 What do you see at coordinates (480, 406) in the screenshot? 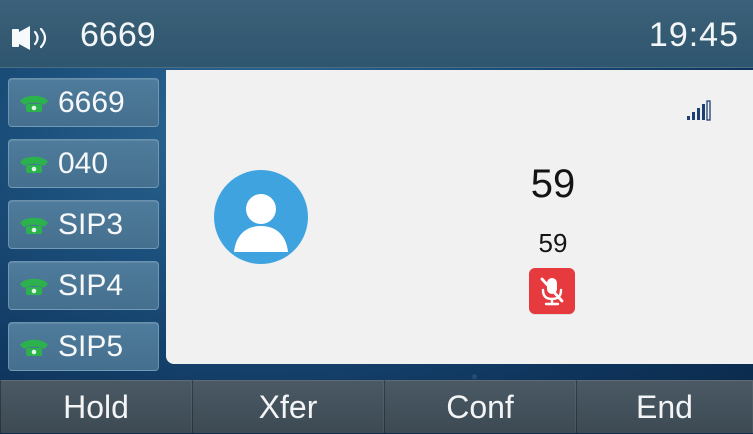
I see `conference-button: Conf` at bounding box center [480, 406].